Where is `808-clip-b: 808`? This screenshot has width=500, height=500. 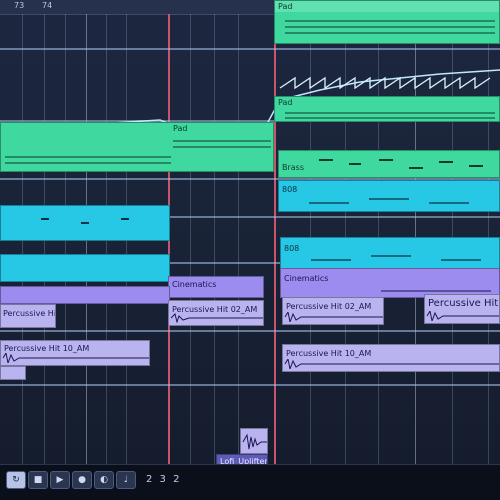 808-clip-b: 808 is located at coordinates (390, 254).